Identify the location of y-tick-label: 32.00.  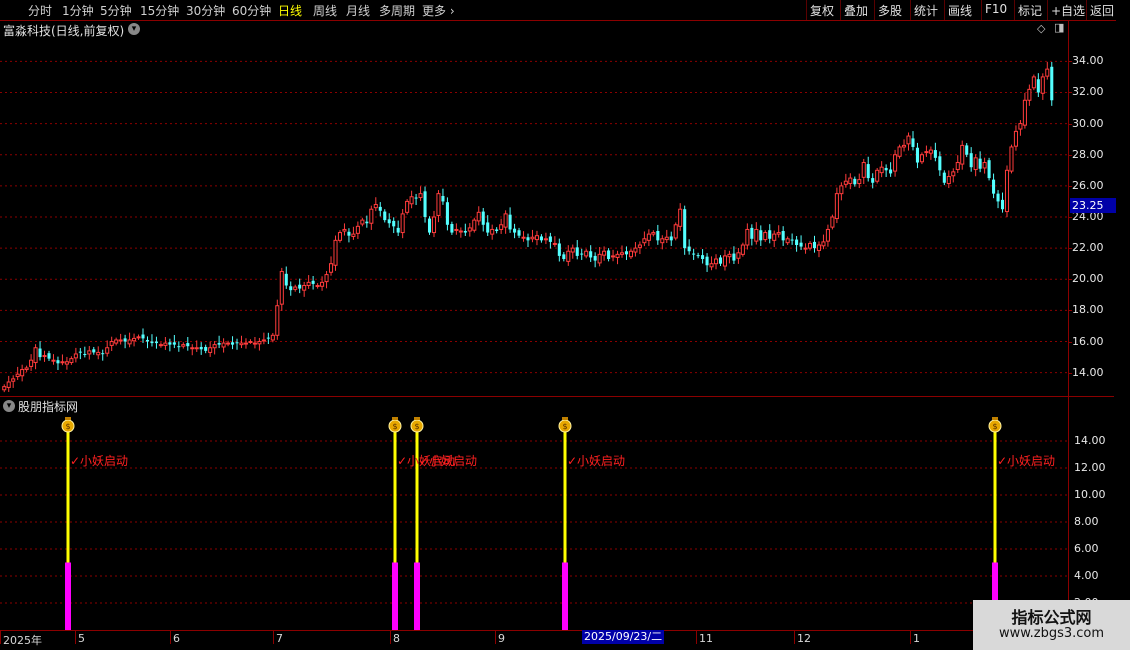
(1088, 92).